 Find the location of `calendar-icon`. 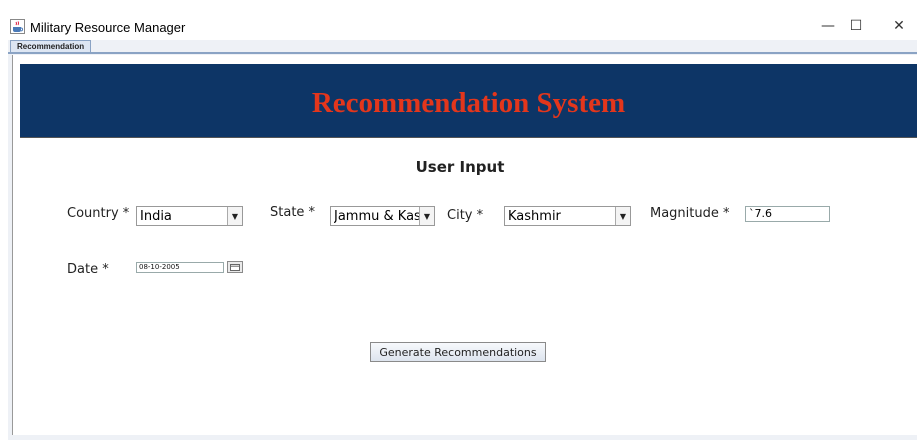

calendar-icon is located at coordinates (235, 267).